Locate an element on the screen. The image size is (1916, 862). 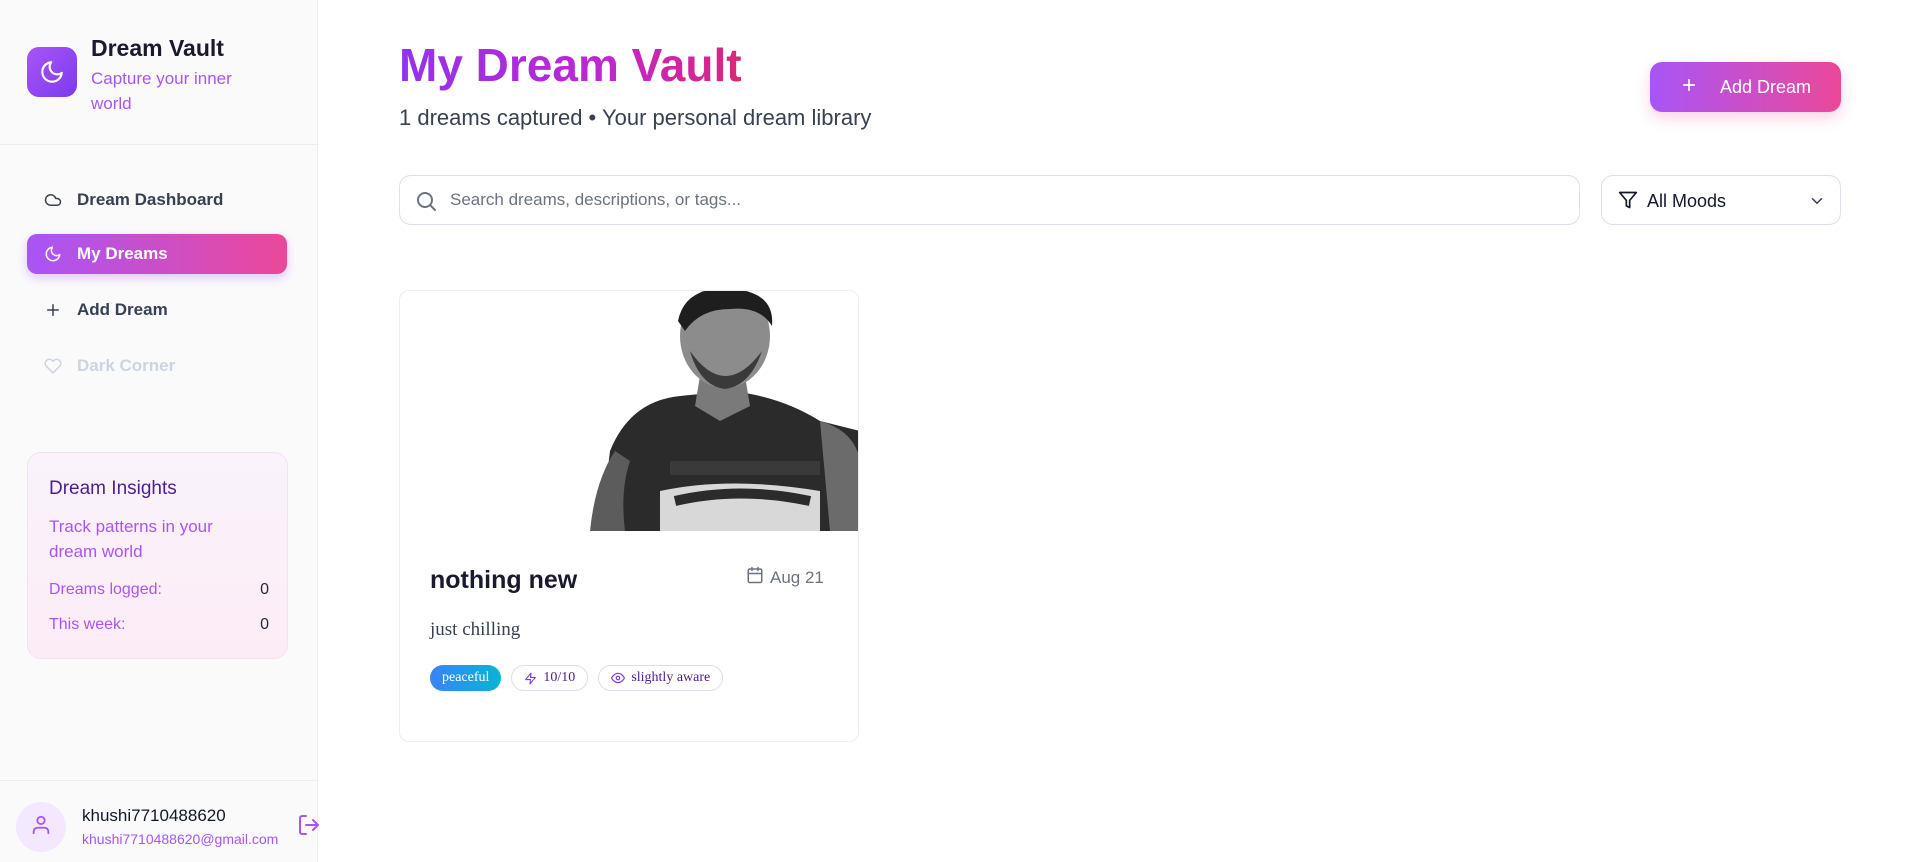
add-dream-button-label: Add Dream is located at coordinates (1765, 86).